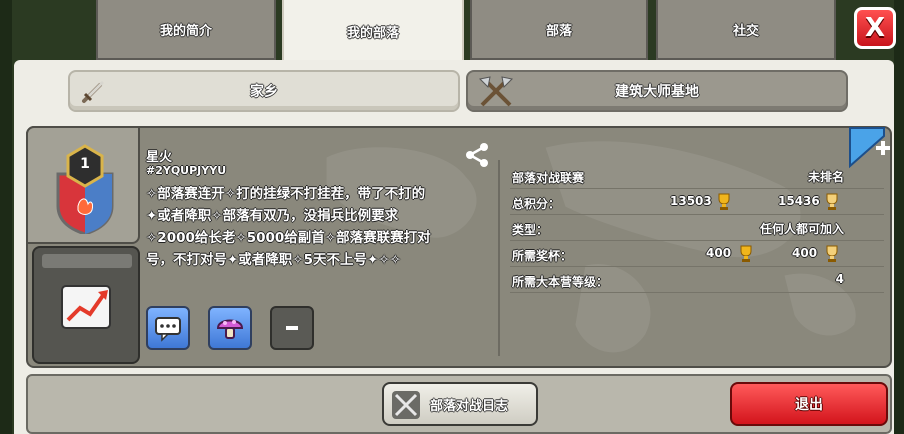  Describe the element at coordinates (691, 201) in the screenshot. I see `points-home-value: 13503` at that location.